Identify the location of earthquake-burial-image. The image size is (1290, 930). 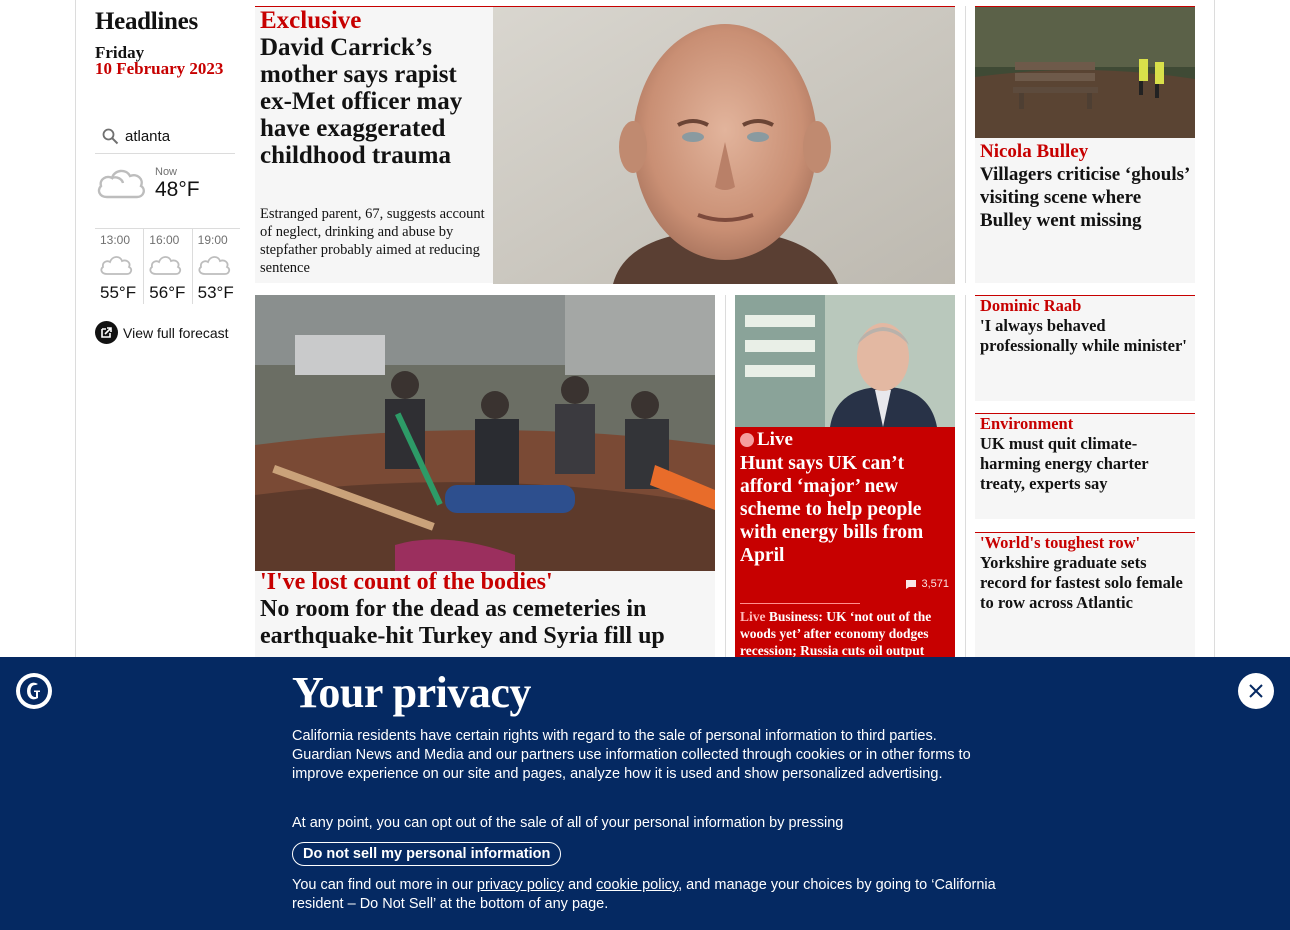
(485, 433).